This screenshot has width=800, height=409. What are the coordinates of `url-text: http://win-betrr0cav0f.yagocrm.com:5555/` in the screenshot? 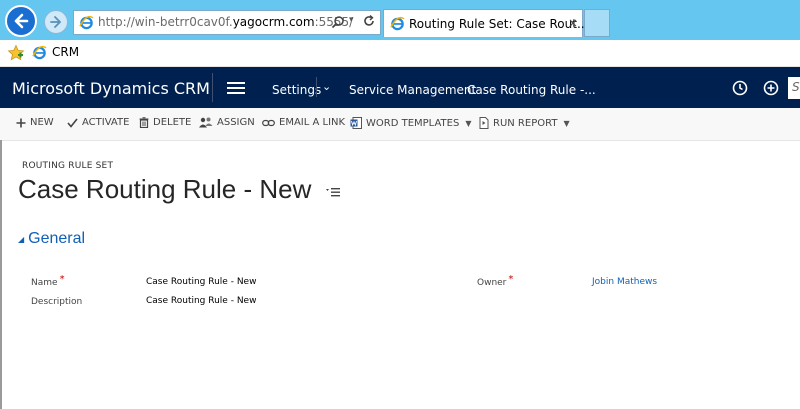 It's located at (226, 22).